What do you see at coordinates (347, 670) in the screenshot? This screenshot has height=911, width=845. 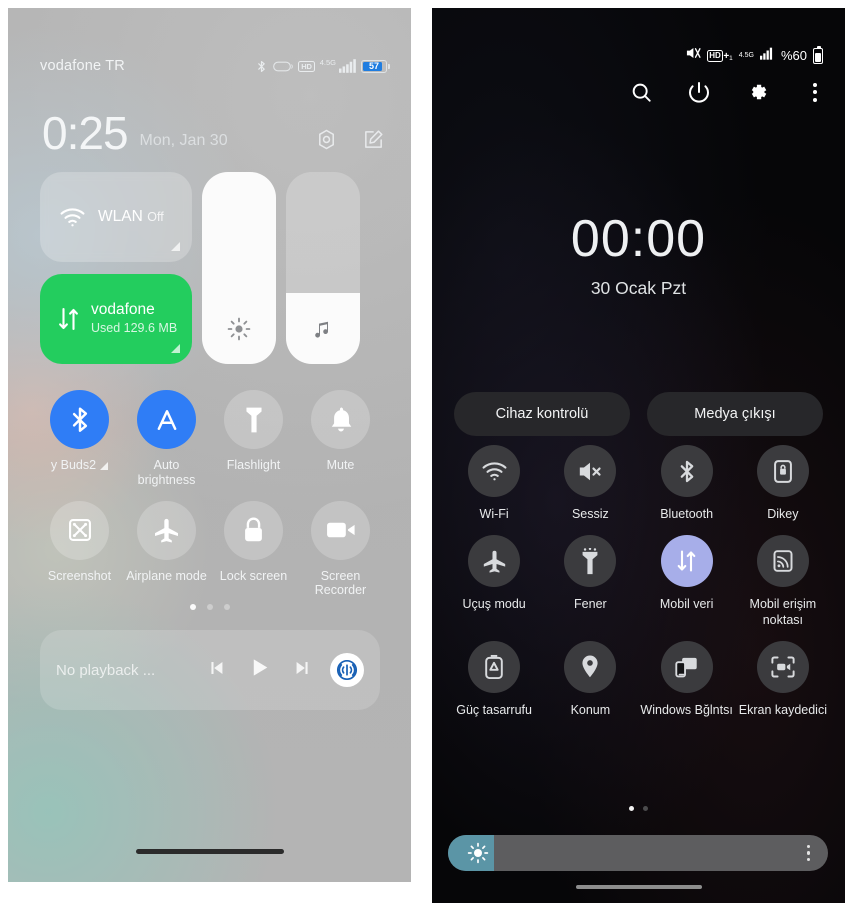 I see `cast-icon` at bounding box center [347, 670].